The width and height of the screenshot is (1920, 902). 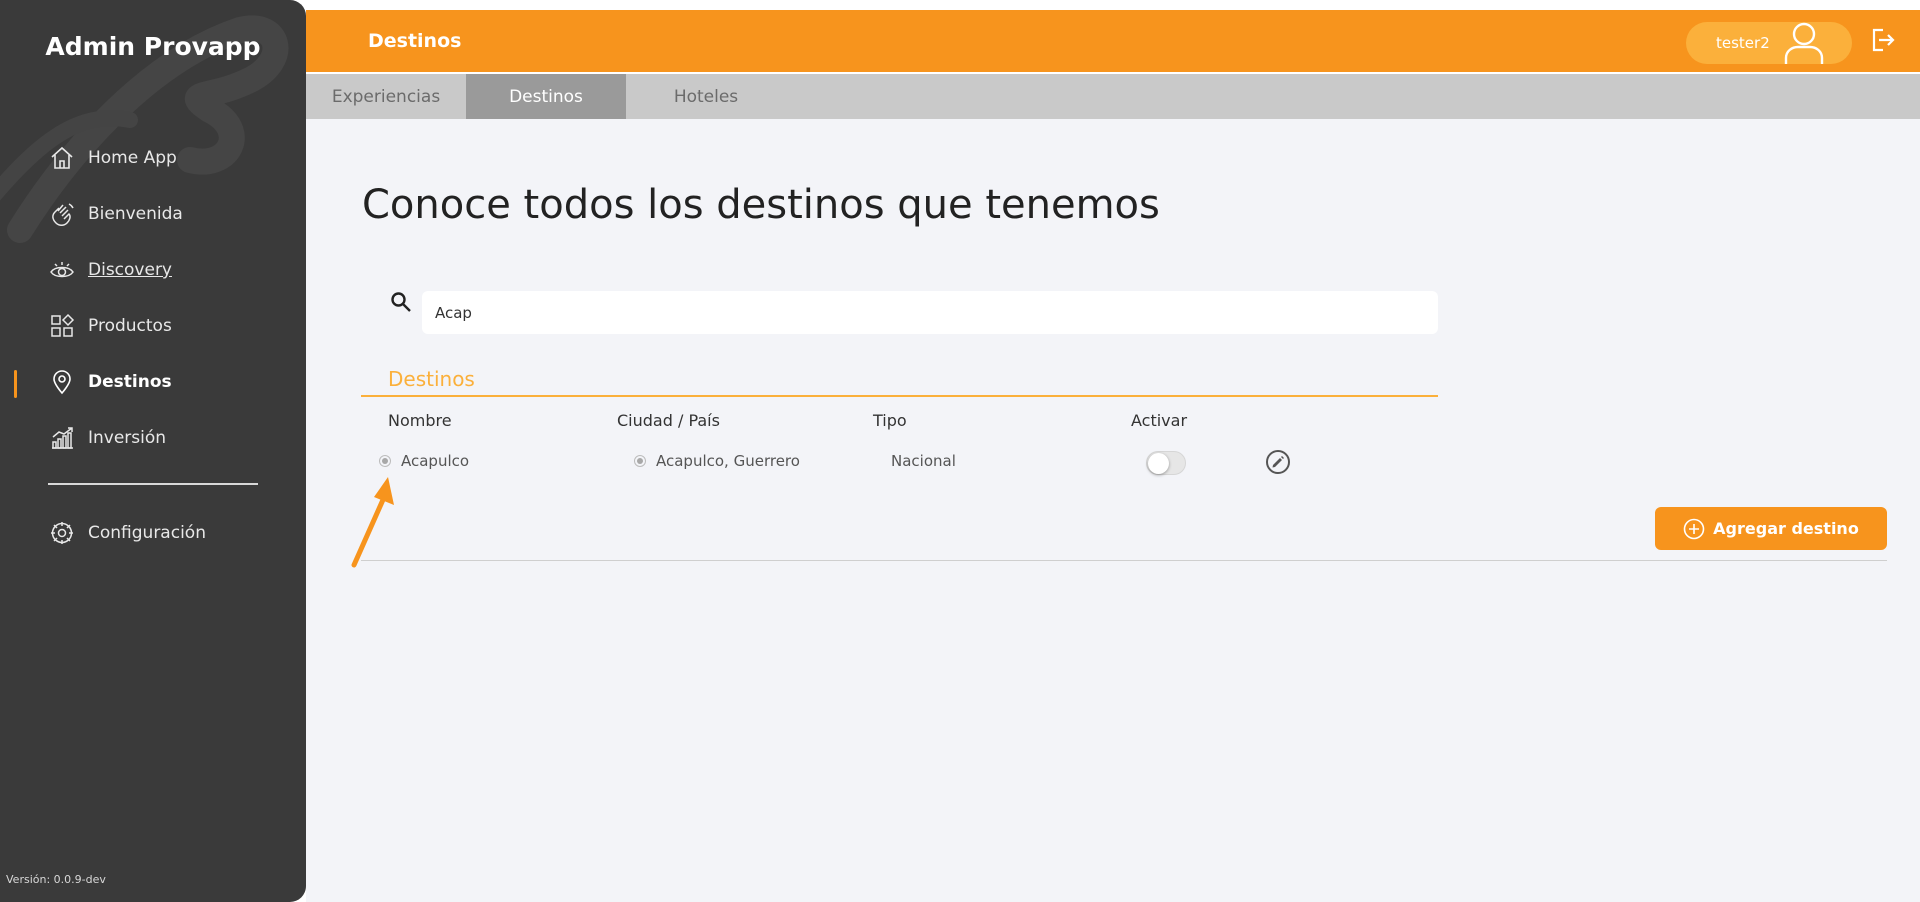 I want to click on sidebar-item-destinos: Destinos, so click(x=153, y=382).